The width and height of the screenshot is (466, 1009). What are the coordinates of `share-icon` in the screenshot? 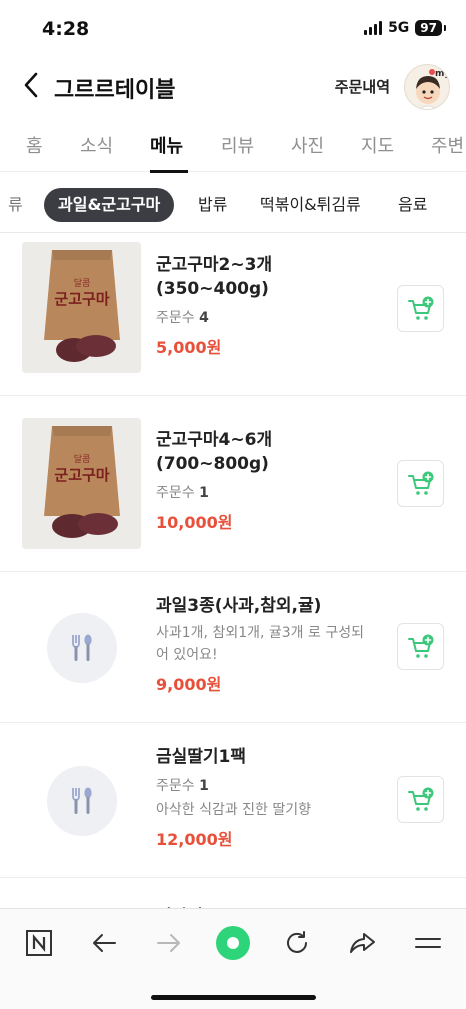 It's located at (362, 943).